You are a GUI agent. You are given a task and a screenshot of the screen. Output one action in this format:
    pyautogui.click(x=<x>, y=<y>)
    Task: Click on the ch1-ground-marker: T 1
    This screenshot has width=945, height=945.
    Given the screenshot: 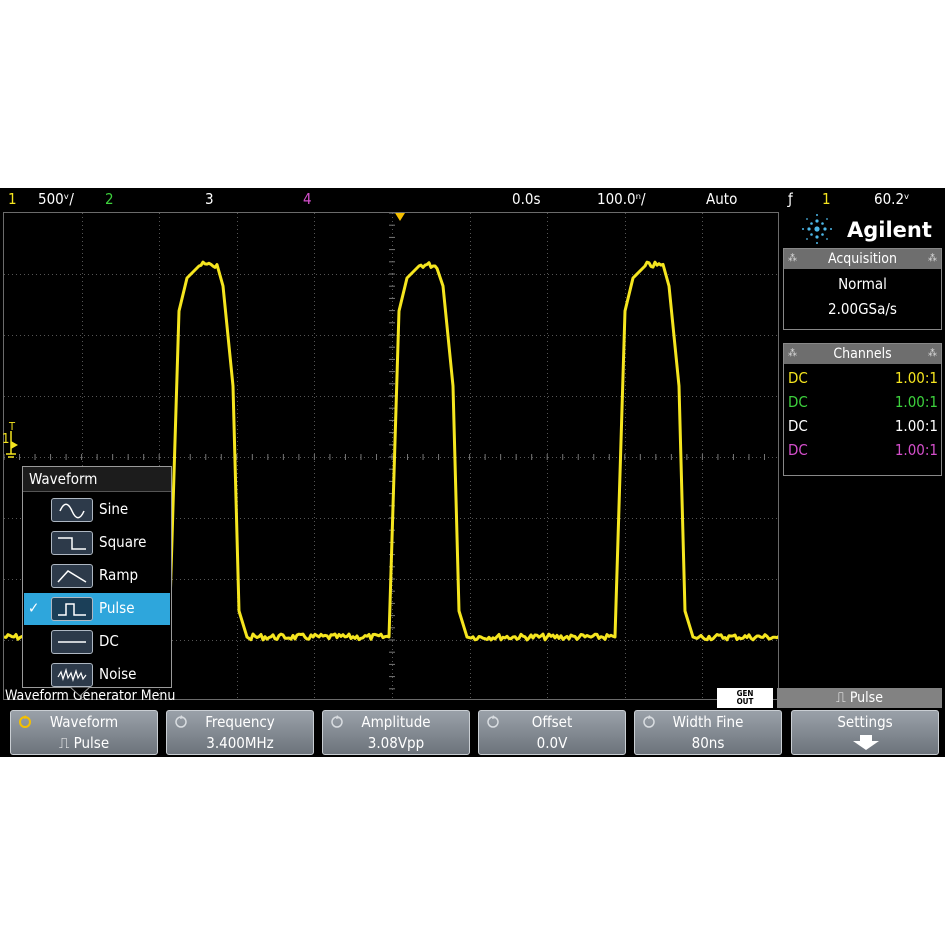 What is the action you would take?
    pyautogui.click(x=11, y=442)
    